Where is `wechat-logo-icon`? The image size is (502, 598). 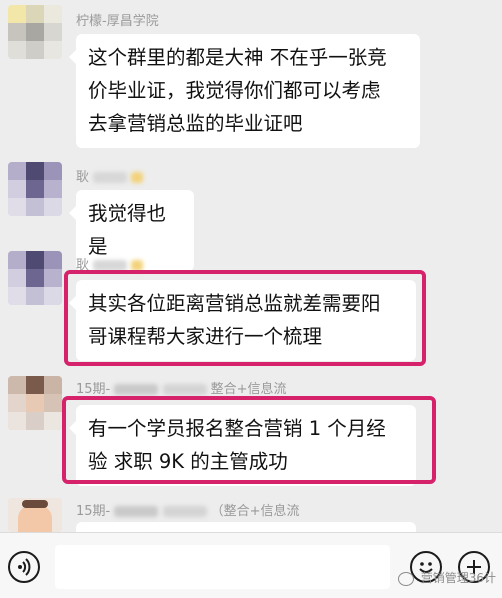
wechat-logo-icon is located at coordinates (405, 578).